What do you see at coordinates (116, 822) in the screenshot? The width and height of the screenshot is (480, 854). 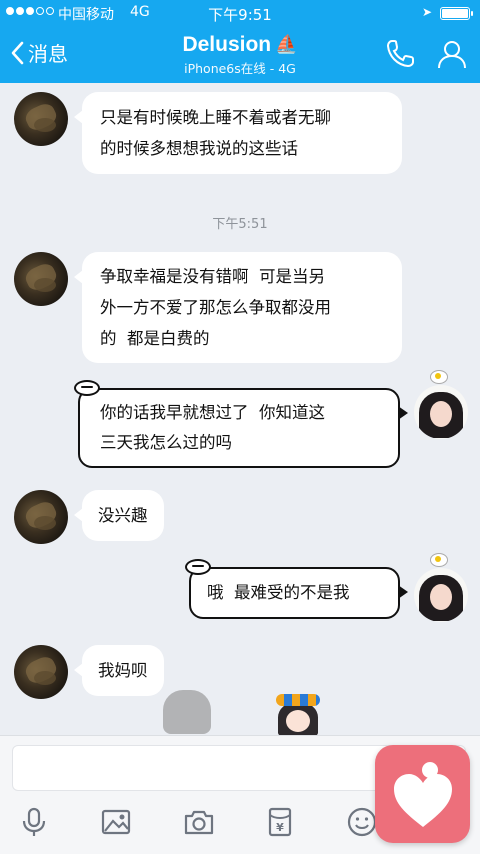 I see `image-icon` at bounding box center [116, 822].